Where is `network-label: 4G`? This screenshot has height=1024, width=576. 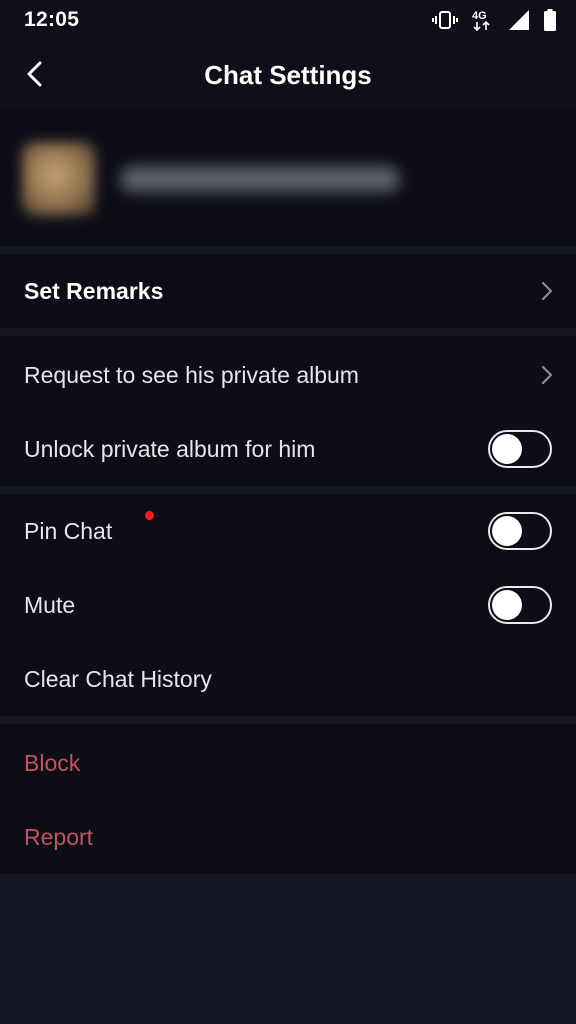 network-label: 4G is located at coordinates (479, 16).